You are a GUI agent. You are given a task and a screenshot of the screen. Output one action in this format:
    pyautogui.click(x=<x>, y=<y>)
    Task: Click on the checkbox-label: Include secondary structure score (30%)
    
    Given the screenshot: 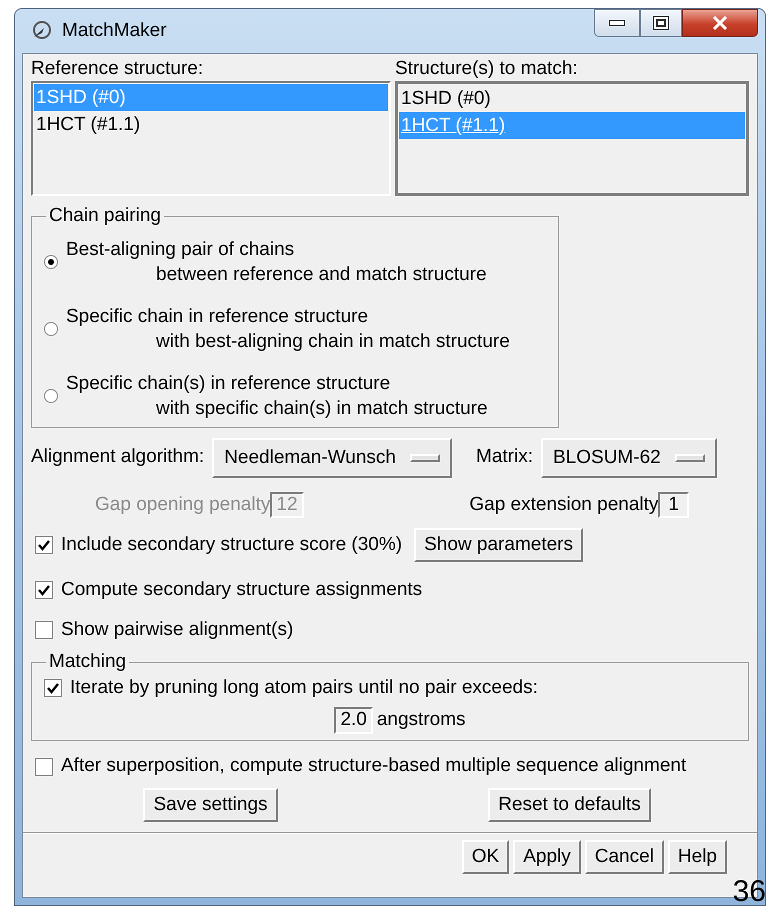 What is the action you would take?
    pyautogui.click(x=231, y=545)
    